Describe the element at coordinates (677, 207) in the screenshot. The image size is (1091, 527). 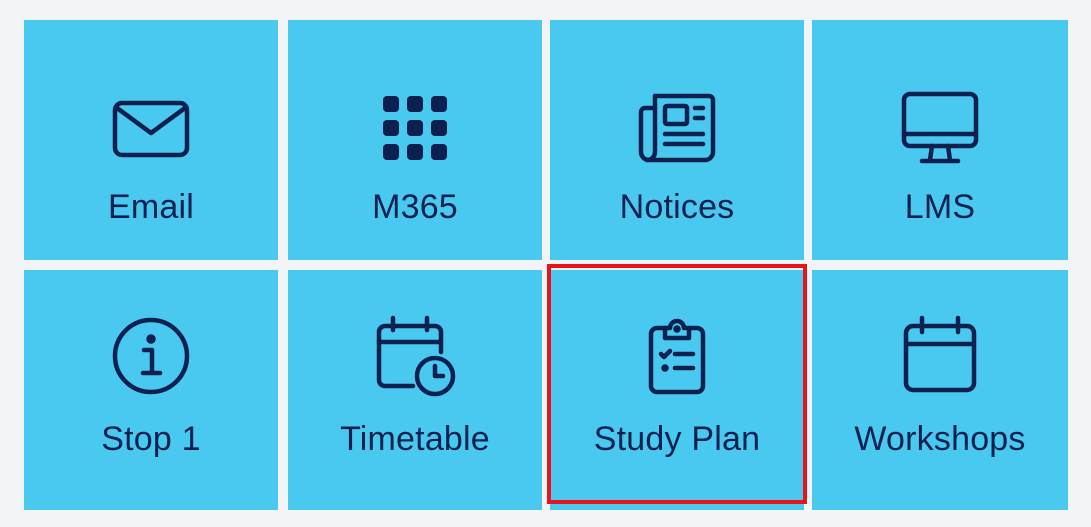
I see `notices-label: Notices` at that location.